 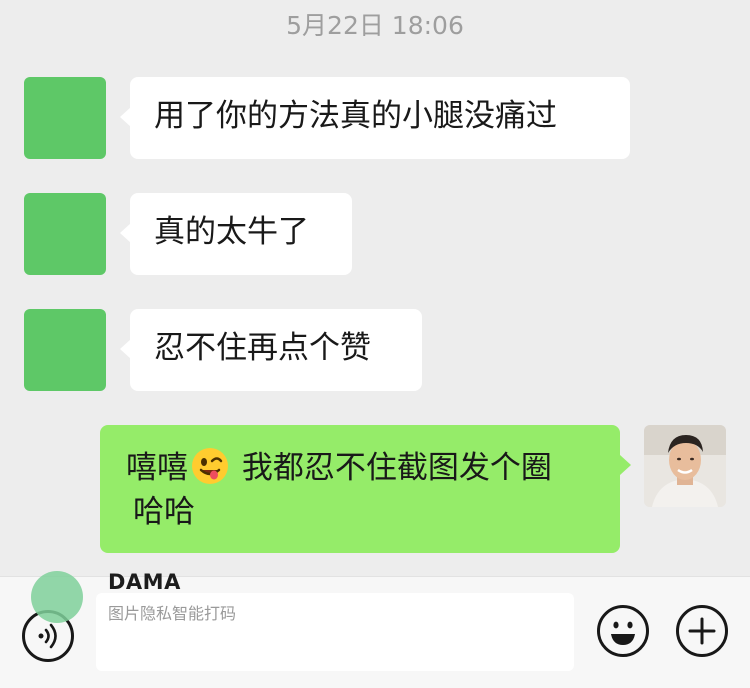 What do you see at coordinates (157, 468) in the screenshot?
I see `message-text: 嘻嘻` at bounding box center [157, 468].